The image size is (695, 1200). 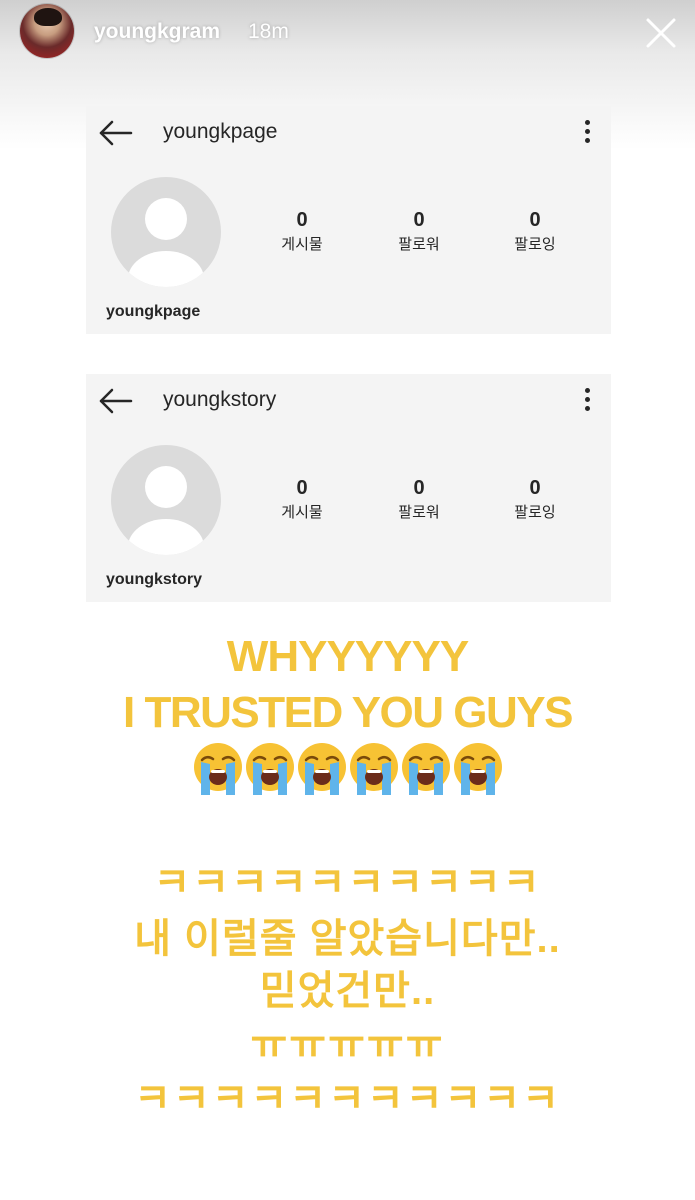 I want to click on story-username: youngkgram, so click(x=157, y=32).